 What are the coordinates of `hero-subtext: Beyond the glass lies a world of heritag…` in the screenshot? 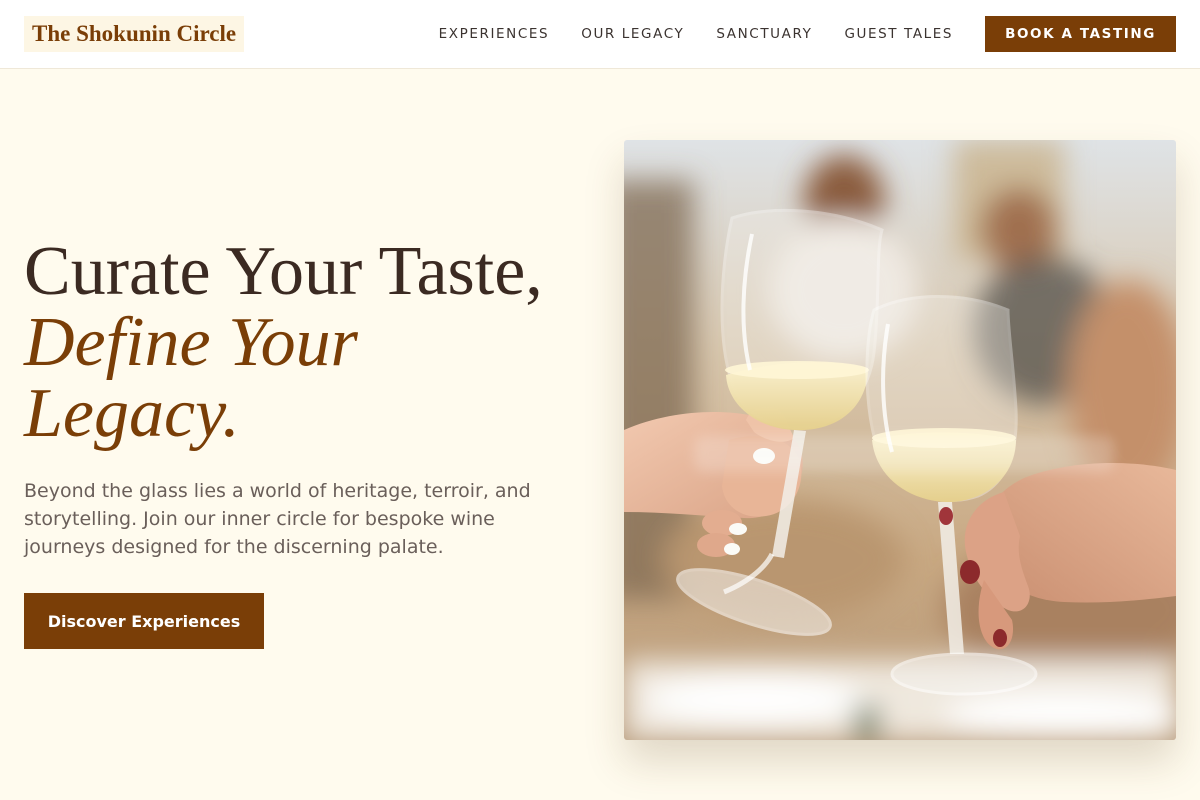 It's located at (277, 519).